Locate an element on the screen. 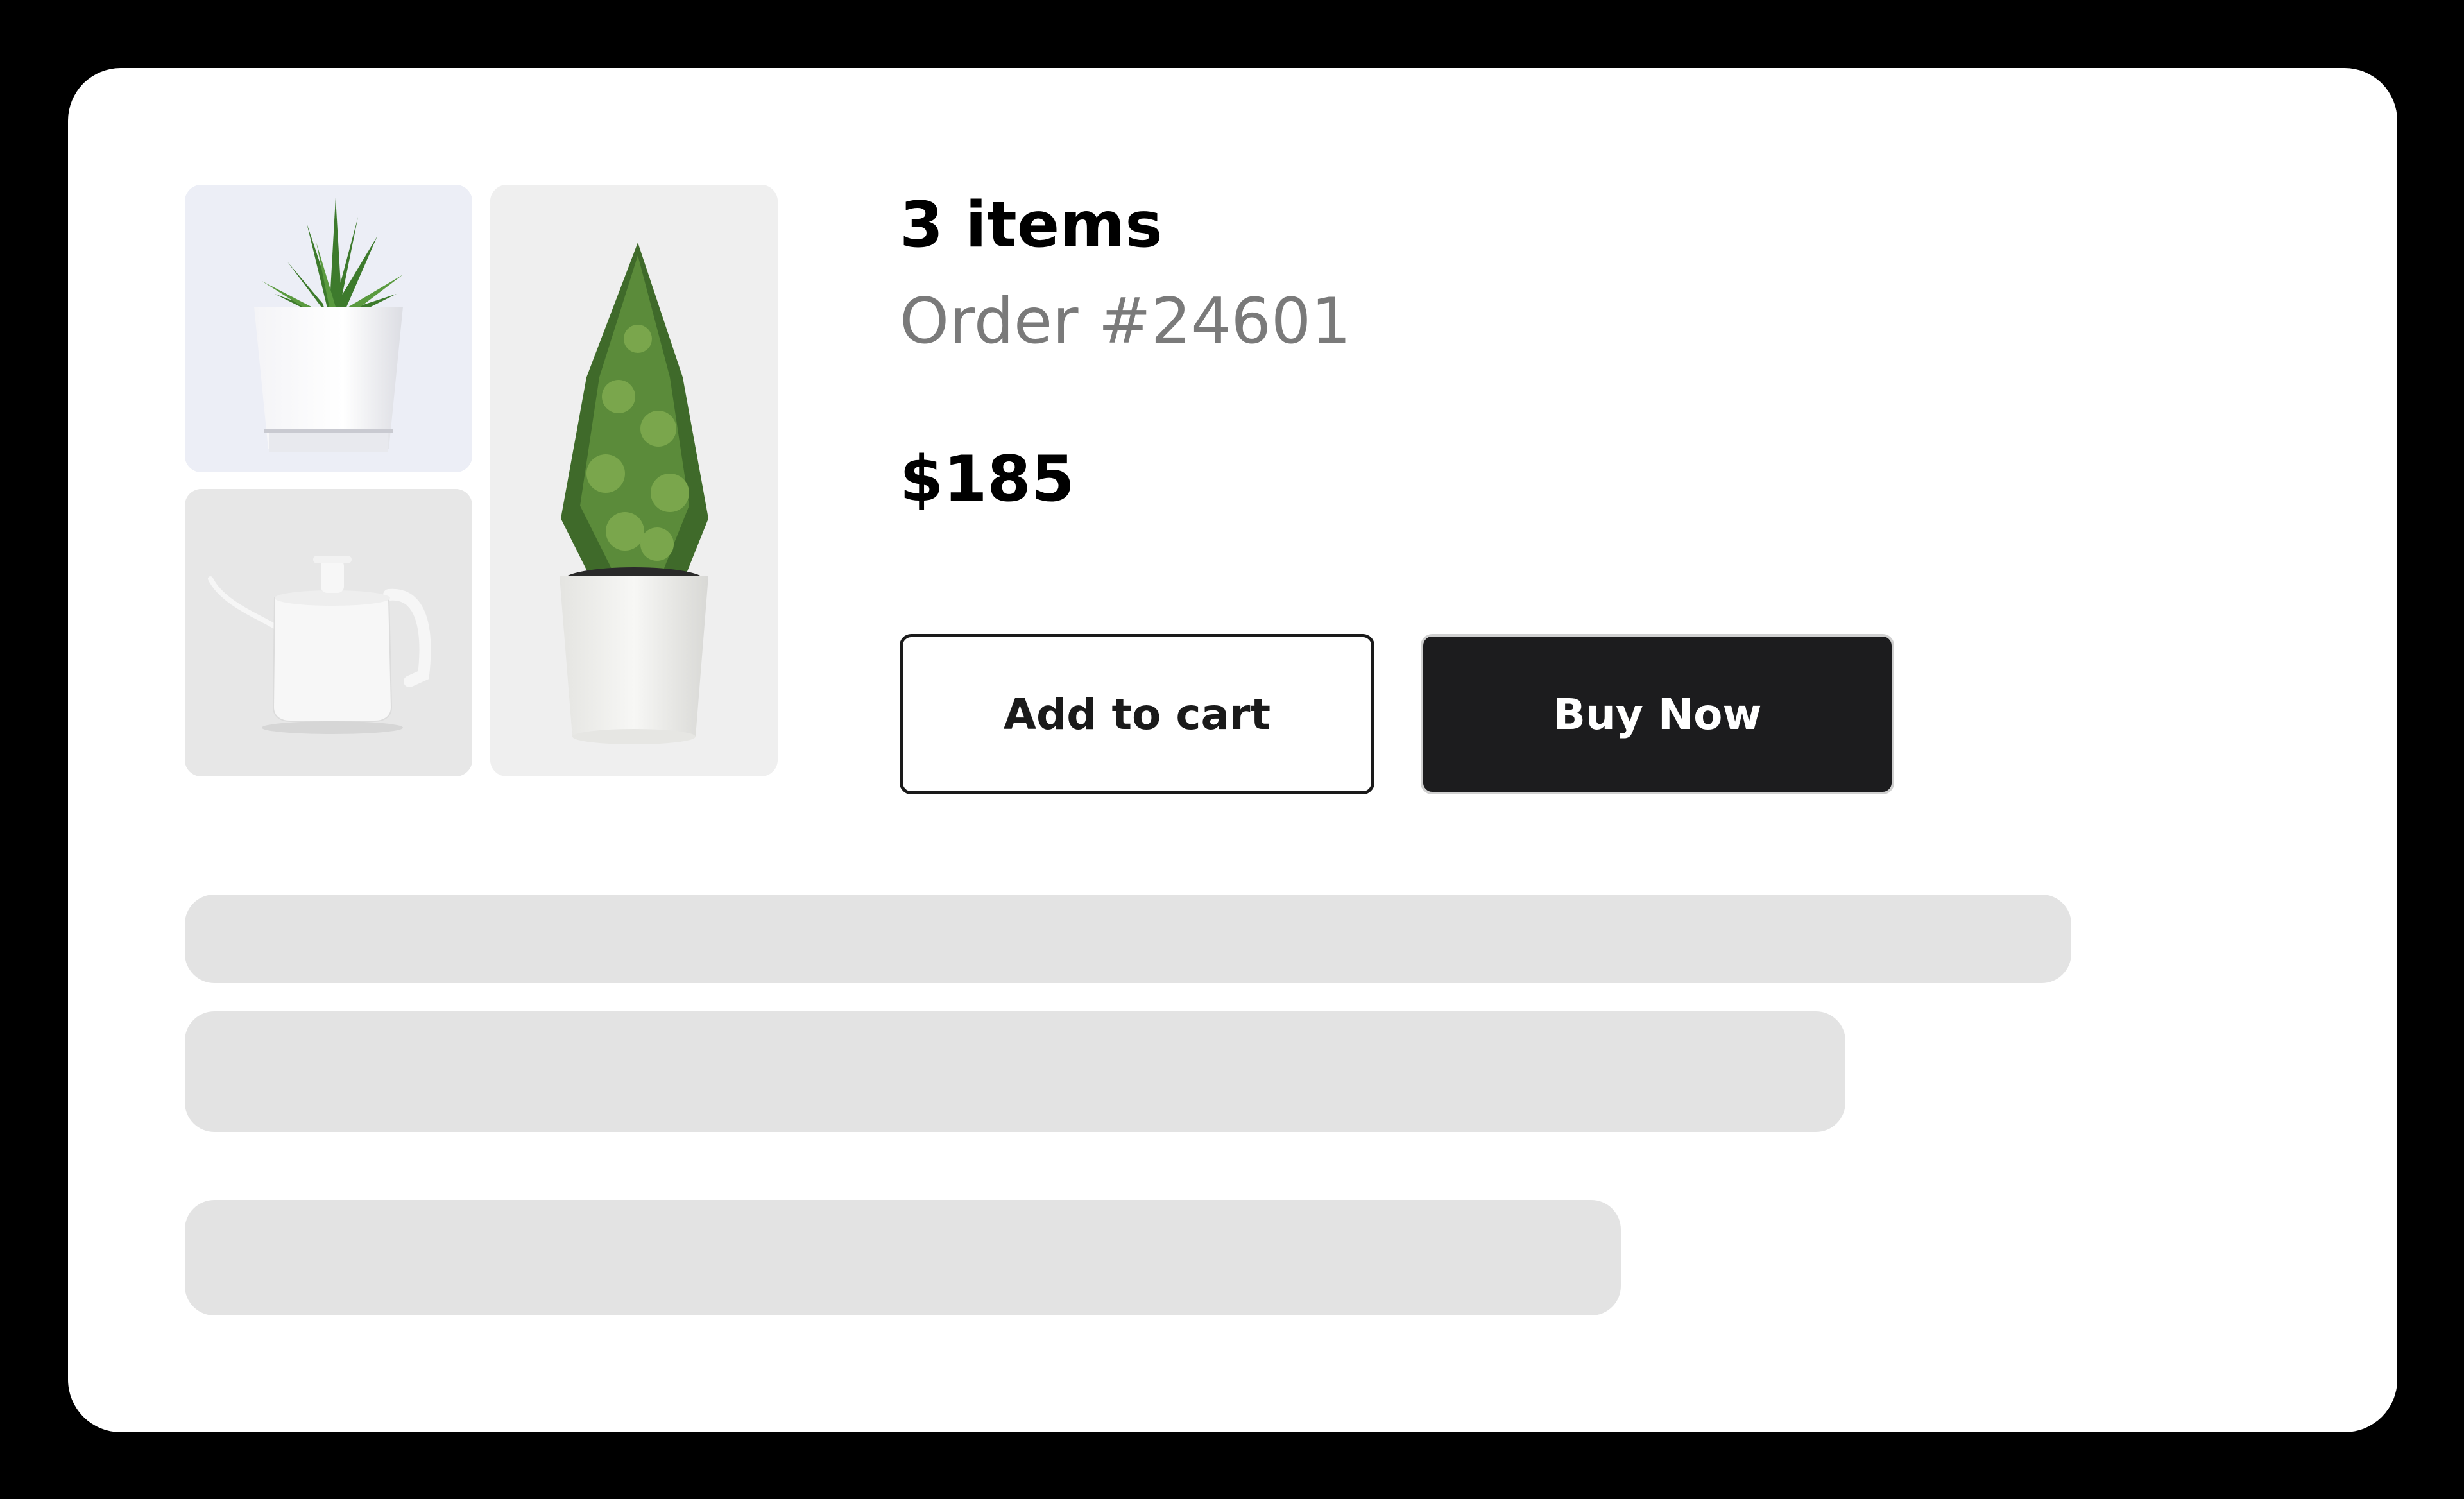  product-image-kettle is located at coordinates (329, 632).